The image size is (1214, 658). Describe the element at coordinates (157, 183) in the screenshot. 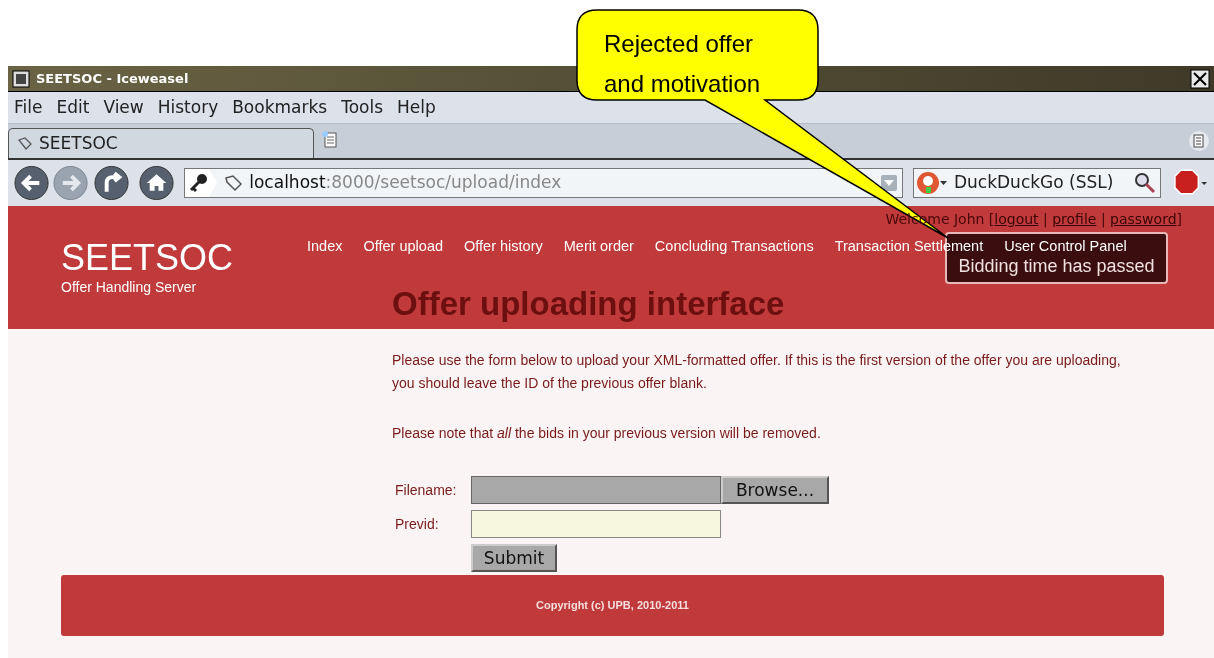

I see `home-icon` at that location.